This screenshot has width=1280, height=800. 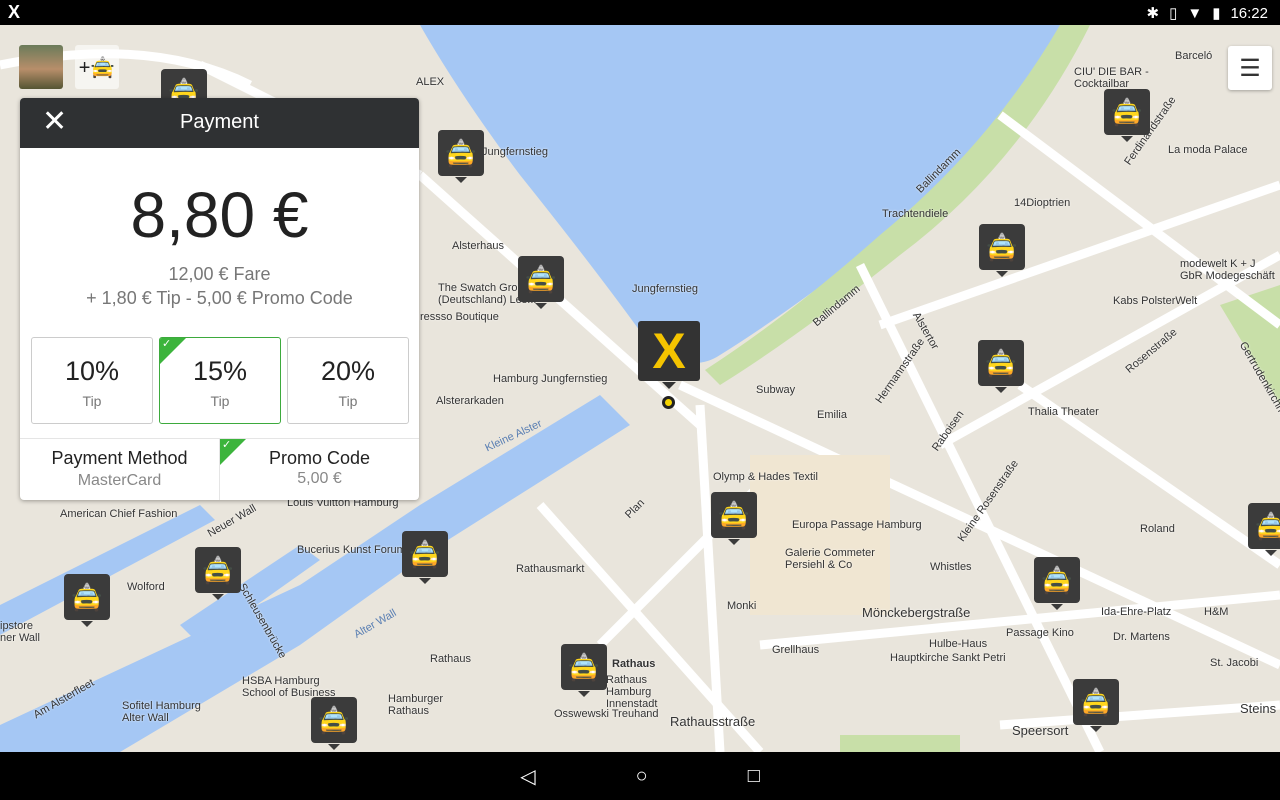 What do you see at coordinates (1227, 270) in the screenshot?
I see `map-label: modewelt K + J GbR Modegeschäft` at bounding box center [1227, 270].